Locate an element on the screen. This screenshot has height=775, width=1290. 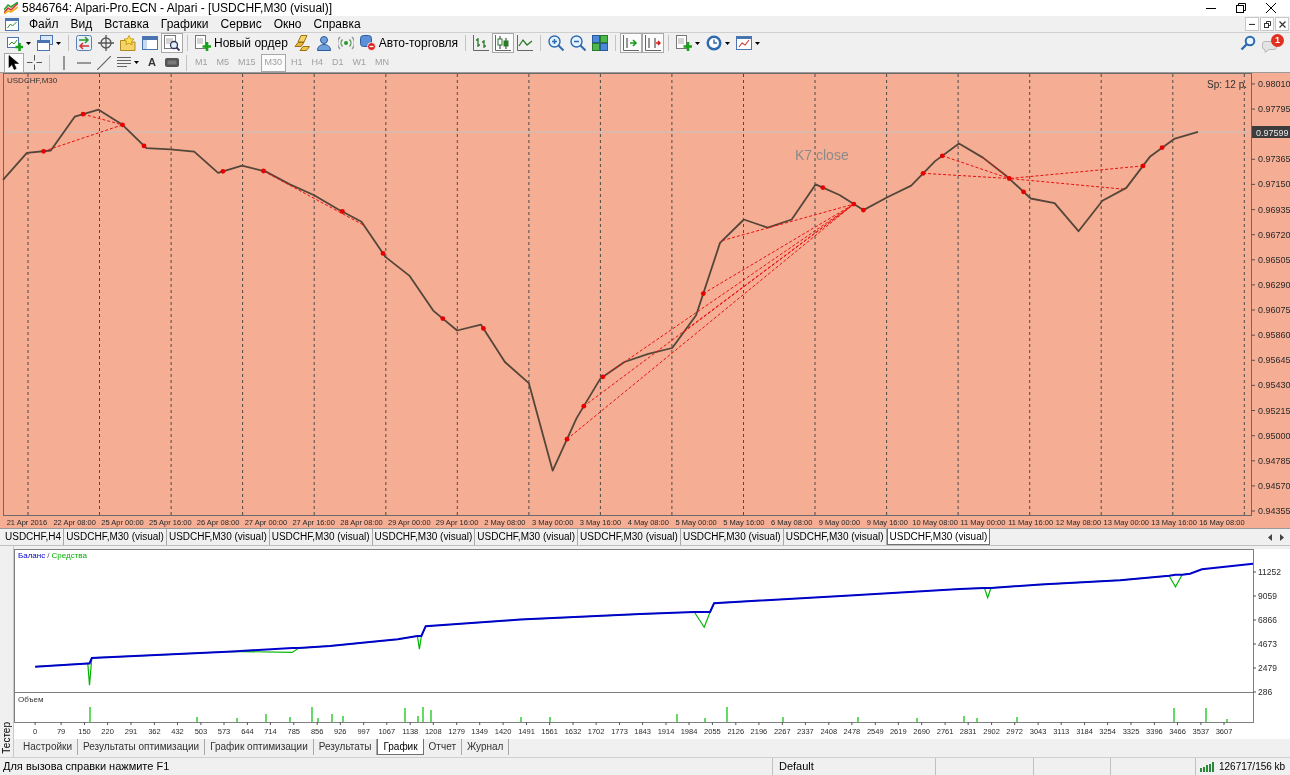
price-axis-label: 0.94570 is located at coordinates (1274, 485).